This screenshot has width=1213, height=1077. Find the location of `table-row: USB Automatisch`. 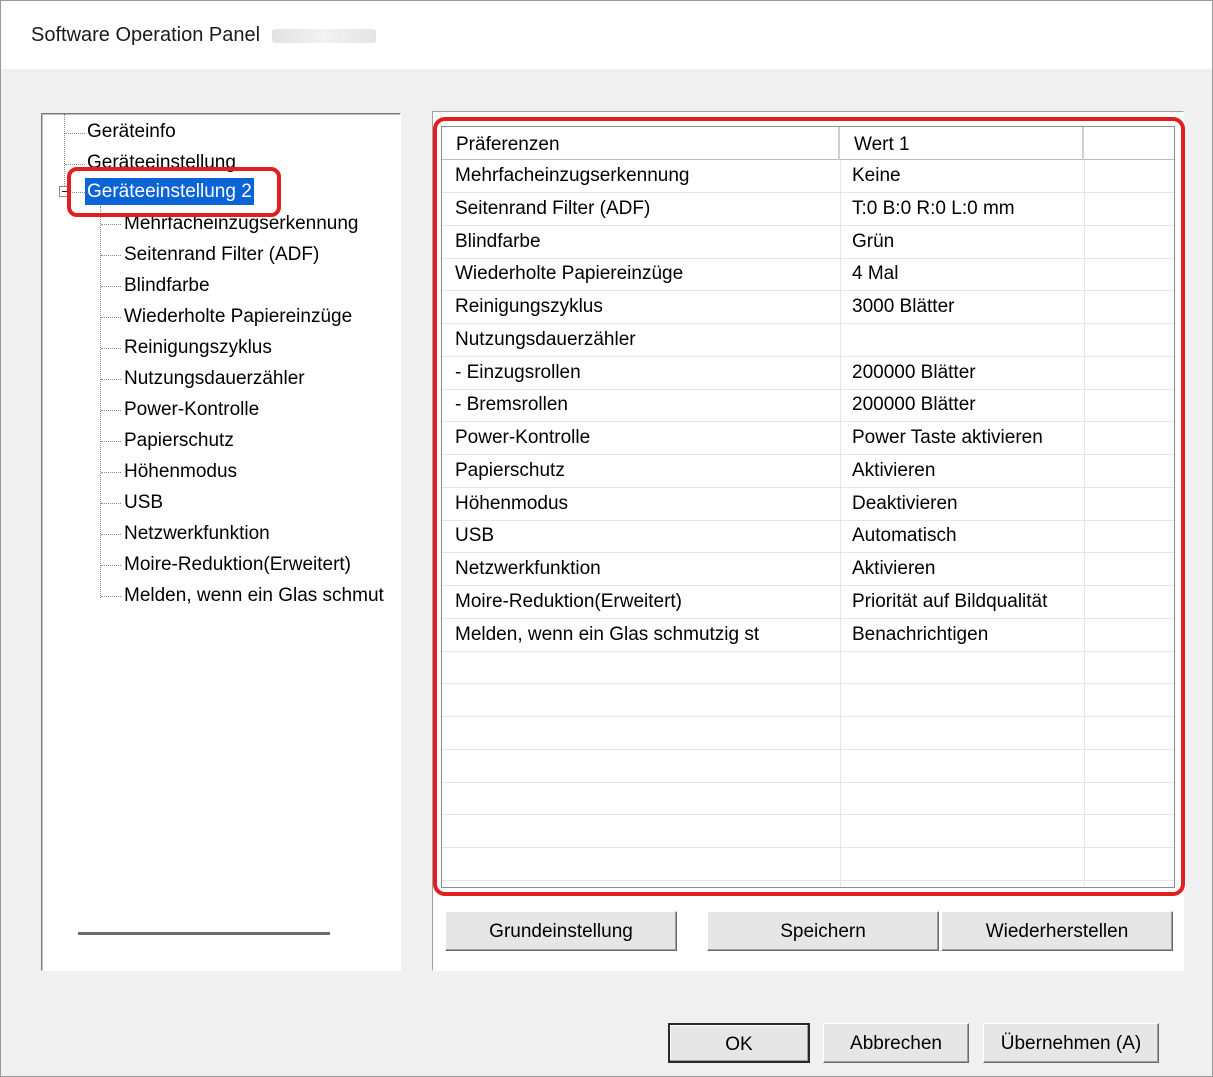

table-row: USB Automatisch is located at coordinates (808, 537).